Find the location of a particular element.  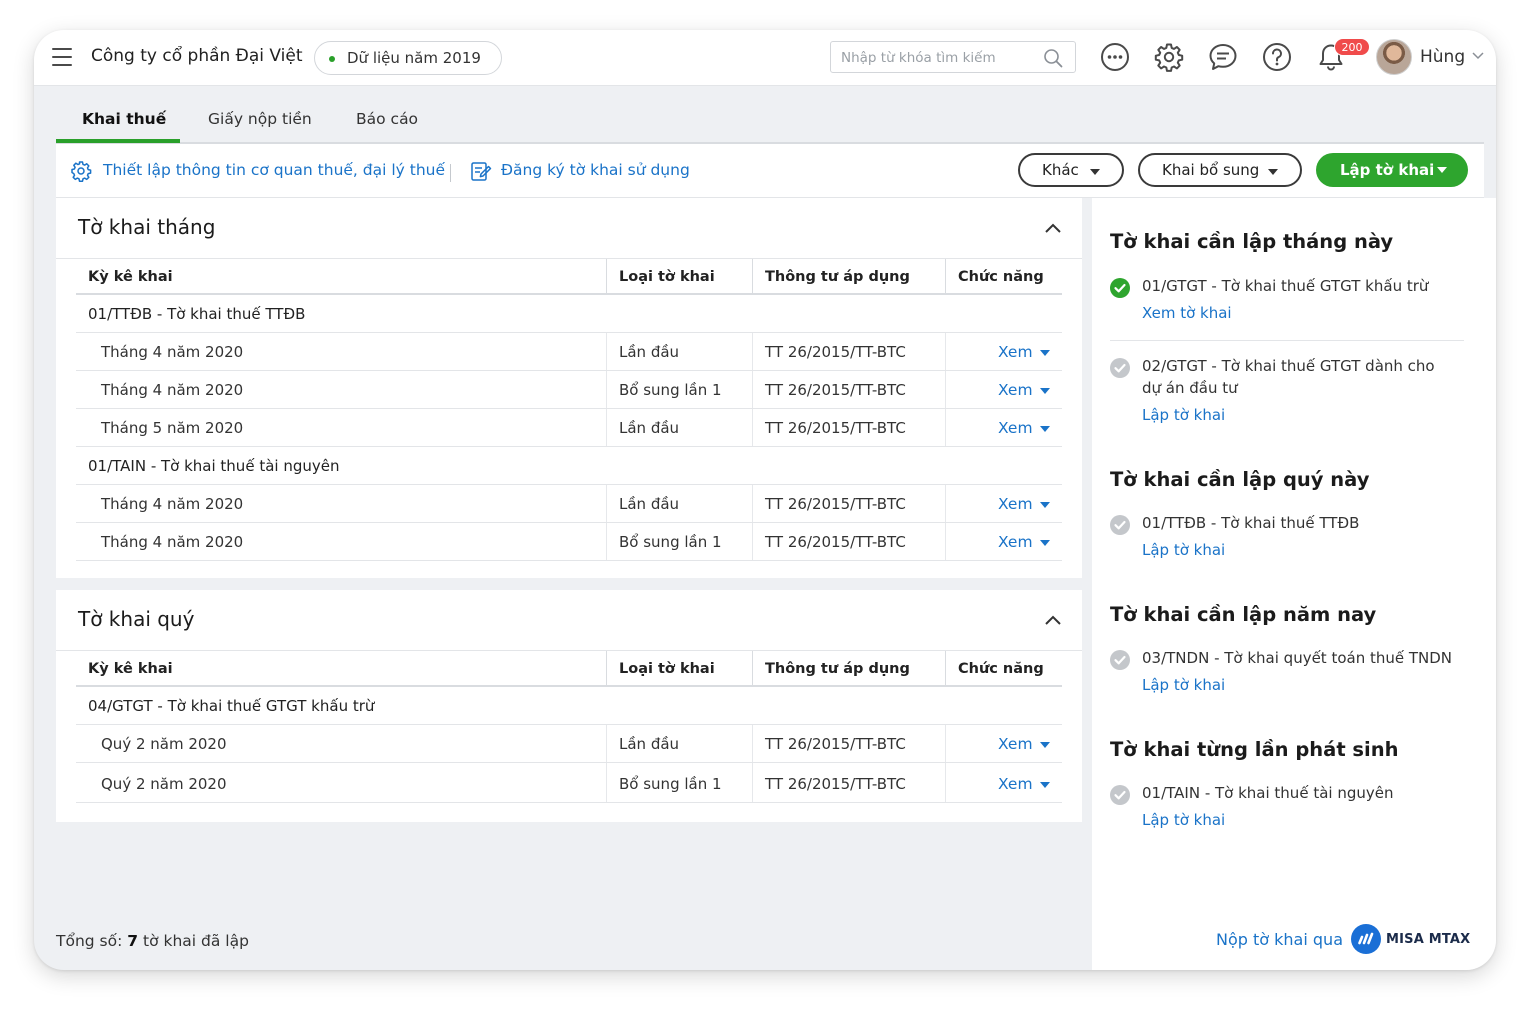

group-row: 01/TAIN - Tờ khai thuế tài nguyên is located at coordinates (569, 466).